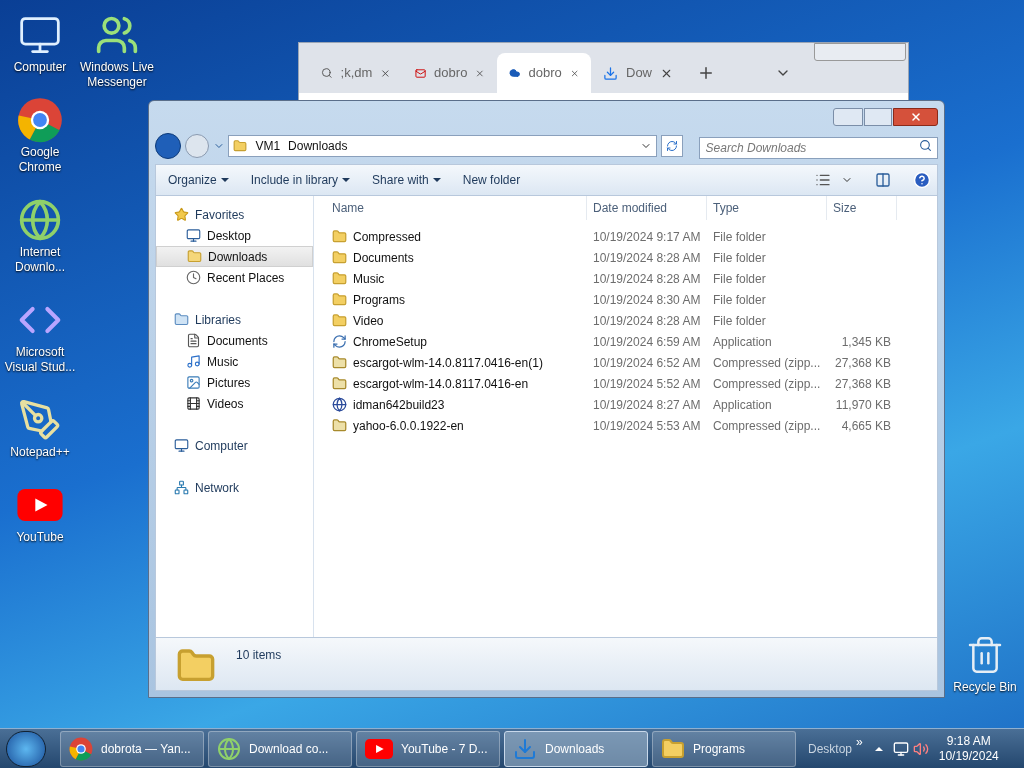 This screenshot has width=1024, height=768. I want to click on close-button, so click(915, 117).